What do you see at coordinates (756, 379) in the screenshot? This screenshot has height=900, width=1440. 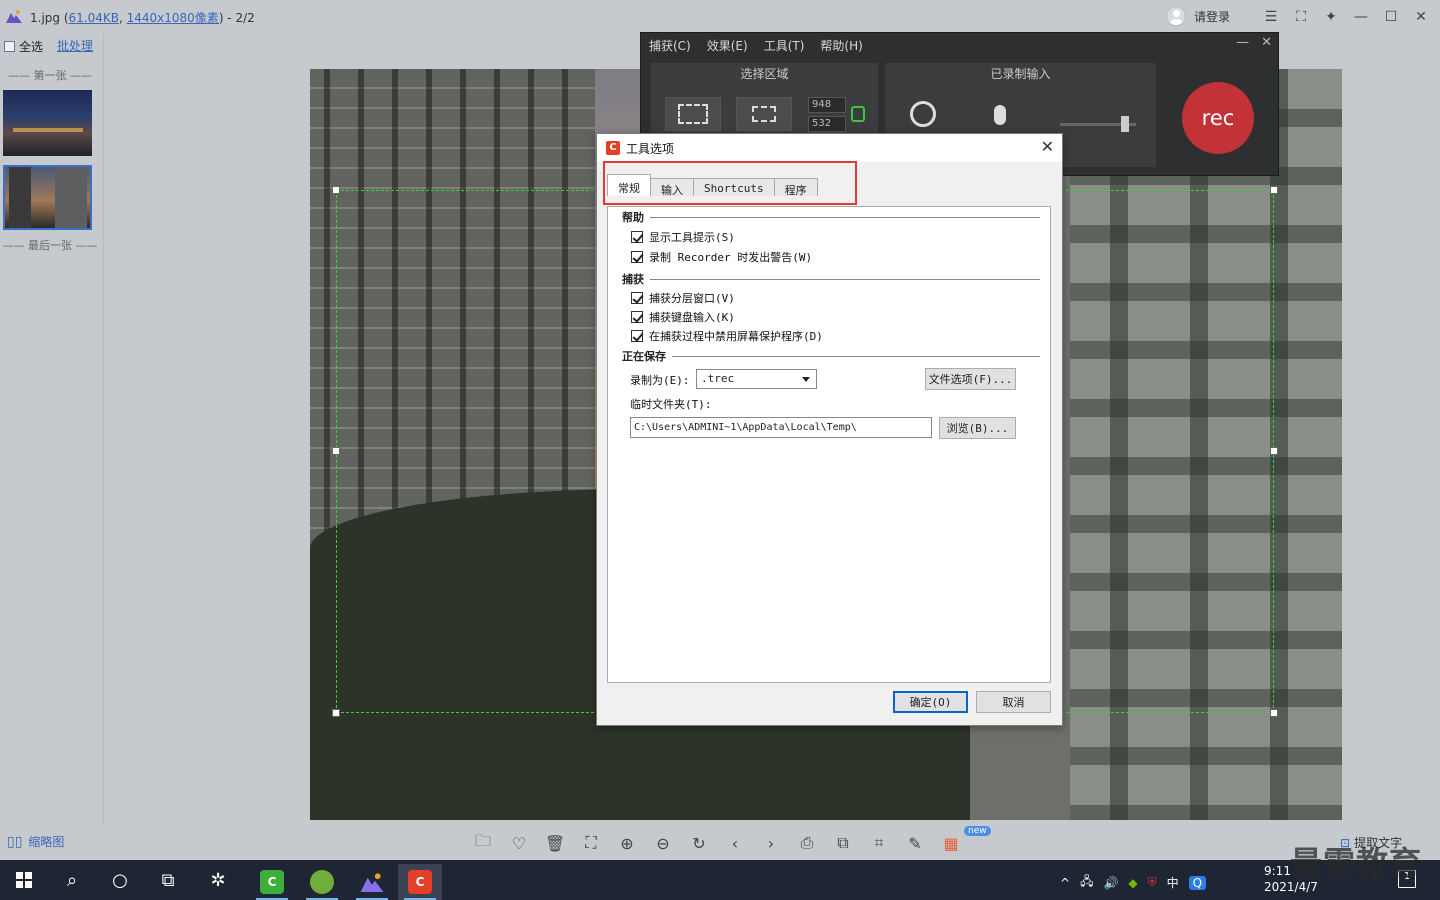 I see `record-as-select: .trec` at bounding box center [756, 379].